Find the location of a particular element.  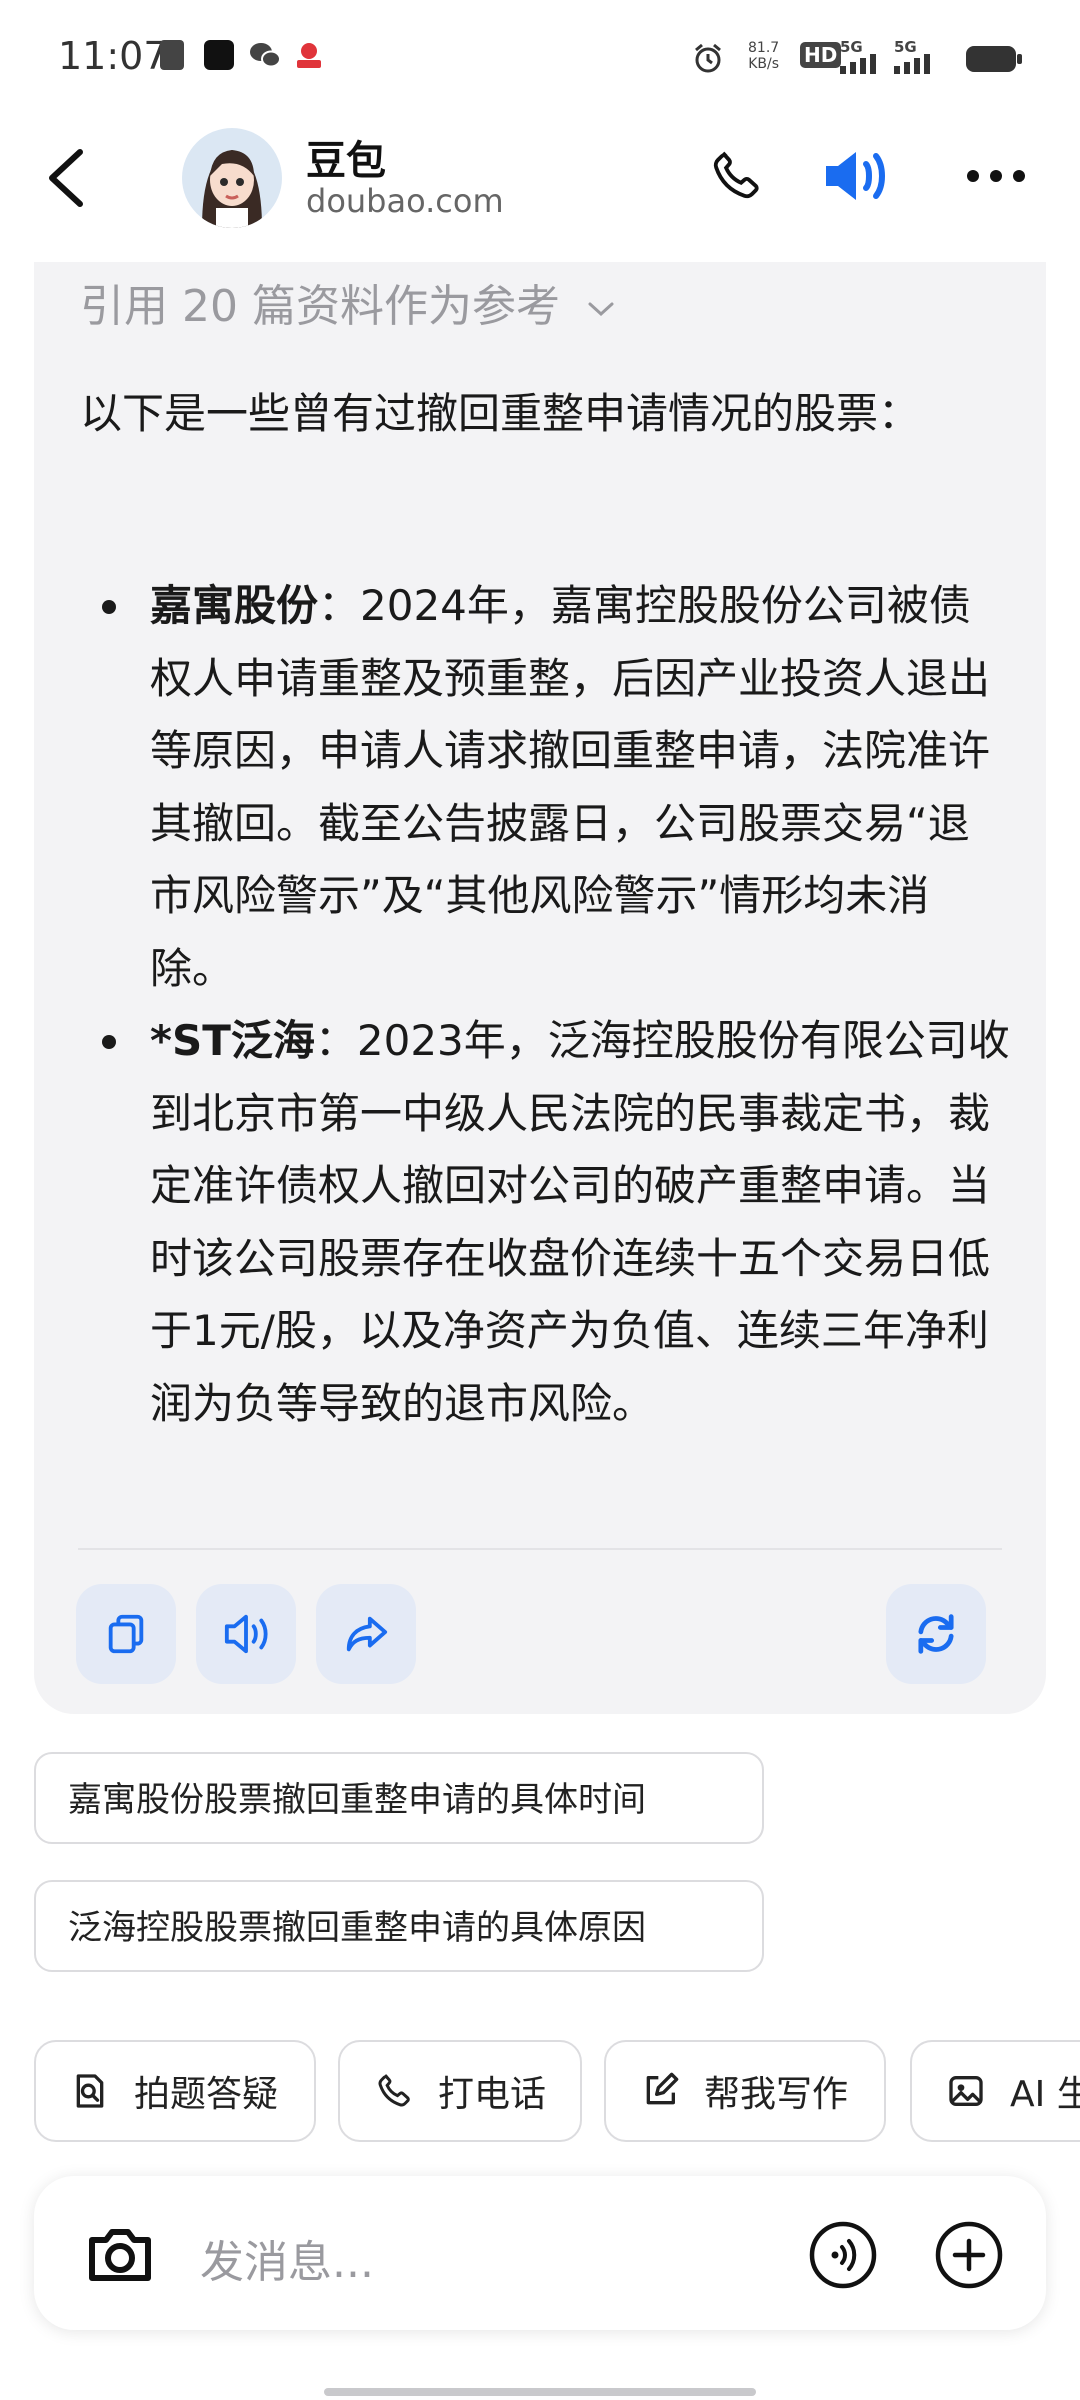

back-button is located at coordinates (67, 178).